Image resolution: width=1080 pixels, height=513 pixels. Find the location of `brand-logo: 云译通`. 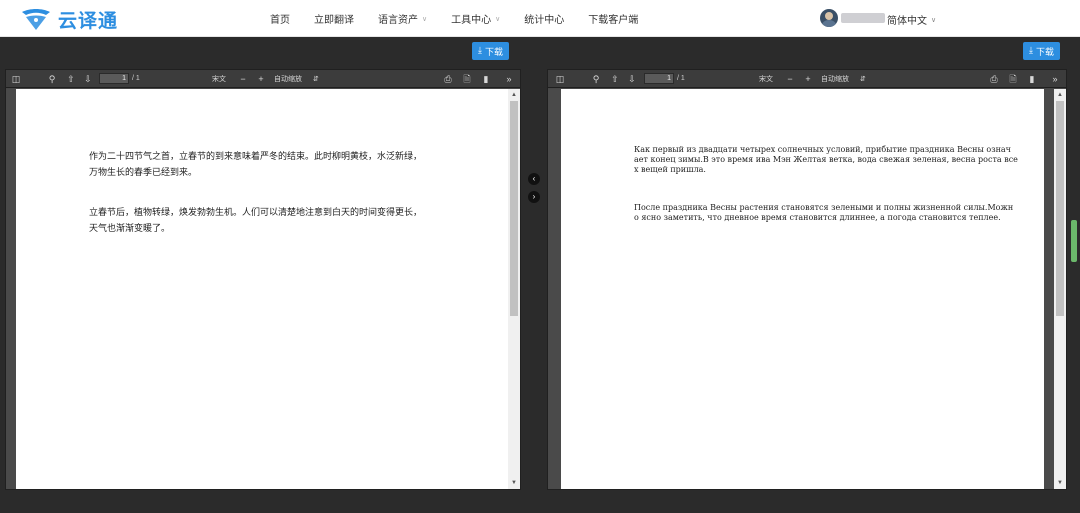

brand-logo: 云译通 is located at coordinates (69, 19).